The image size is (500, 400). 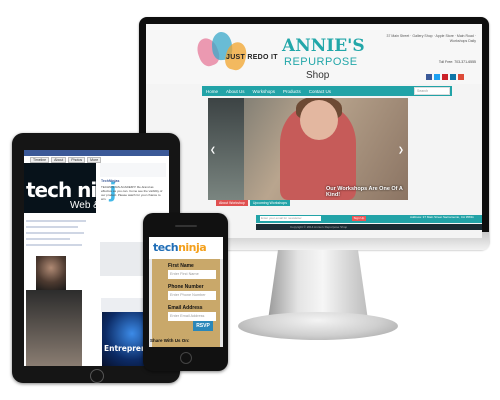 What do you see at coordinates (453, 77) in the screenshot?
I see `linkedin-icon` at bounding box center [453, 77].